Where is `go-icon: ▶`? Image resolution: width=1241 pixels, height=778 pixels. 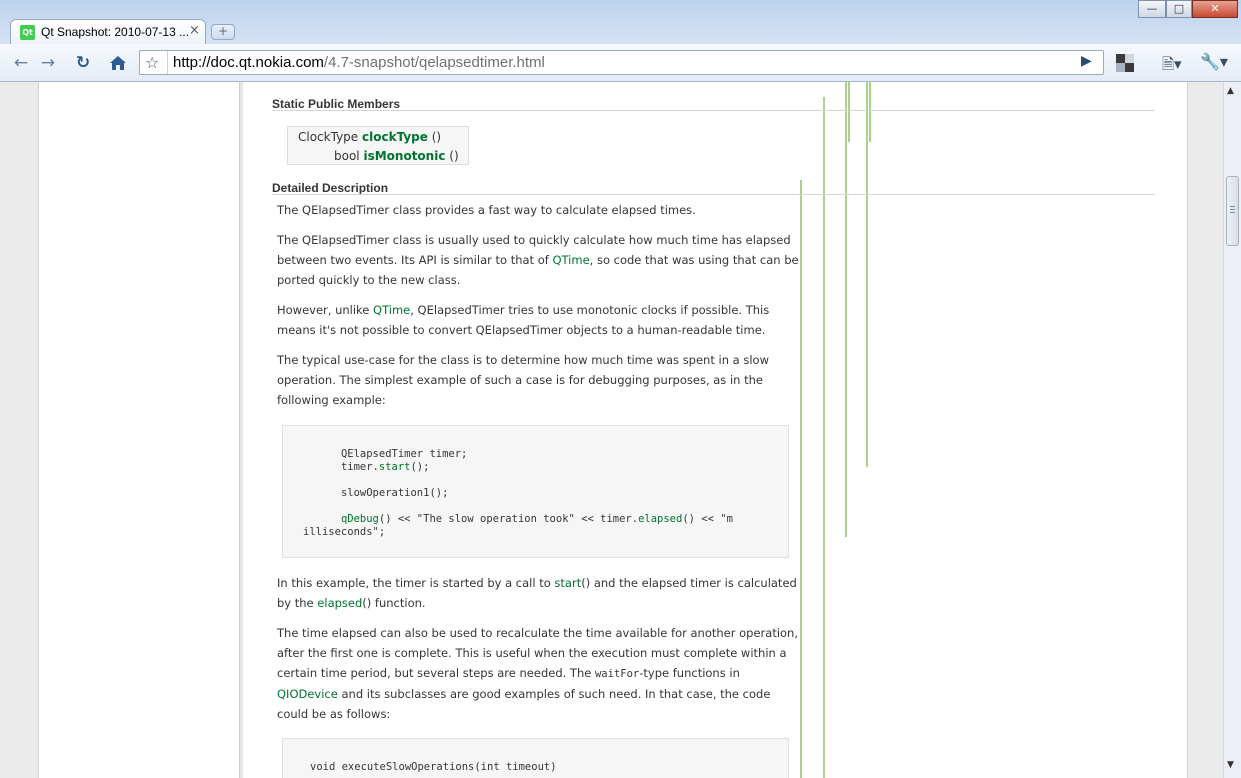 go-icon: ▶ is located at coordinates (1086, 61).